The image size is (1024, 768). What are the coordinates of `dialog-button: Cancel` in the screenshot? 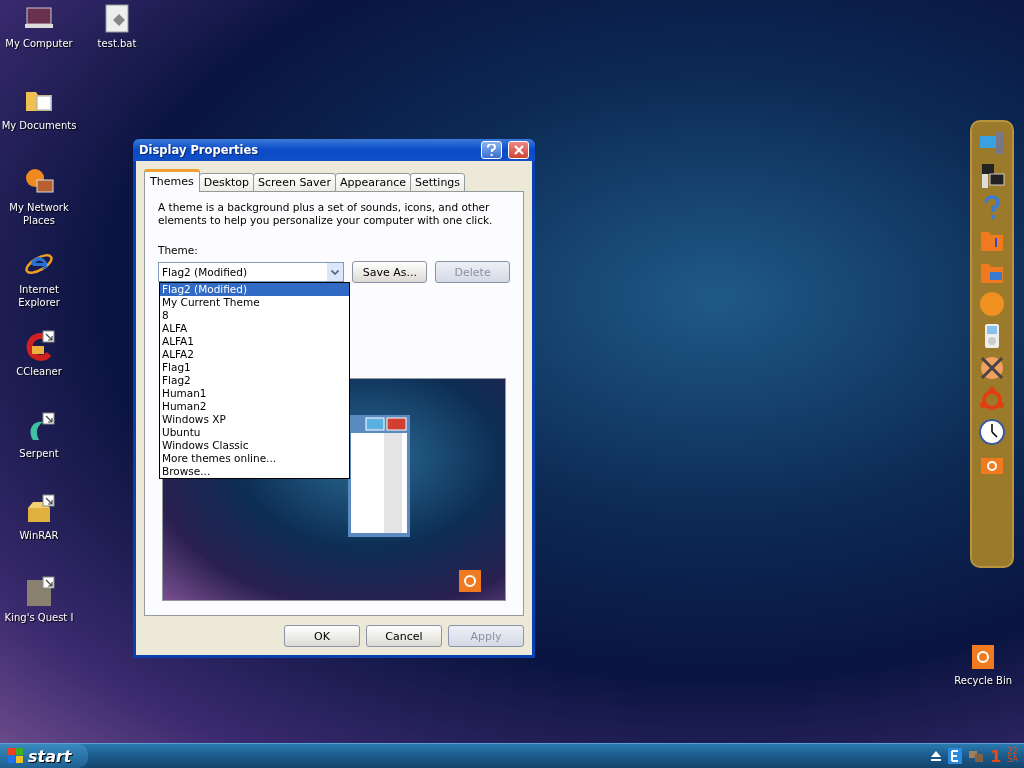 It's located at (404, 636).